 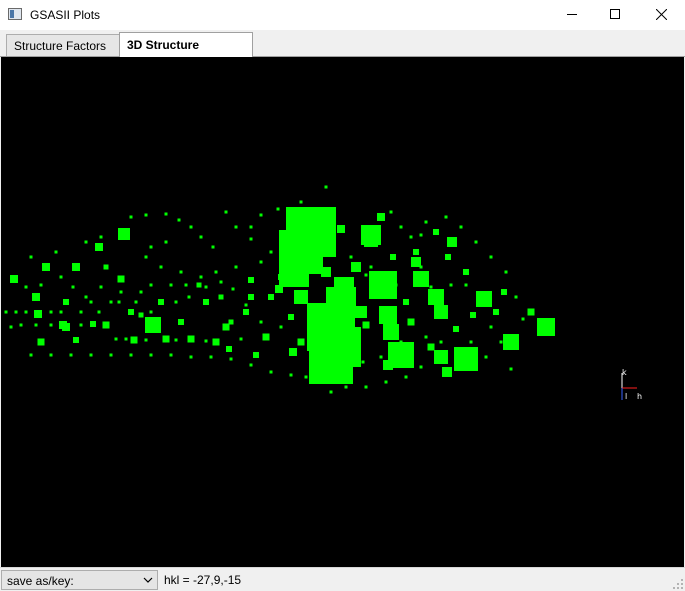 What do you see at coordinates (79, 580) in the screenshot?
I see `save-as-key-dropdown: save as/key:` at bounding box center [79, 580].